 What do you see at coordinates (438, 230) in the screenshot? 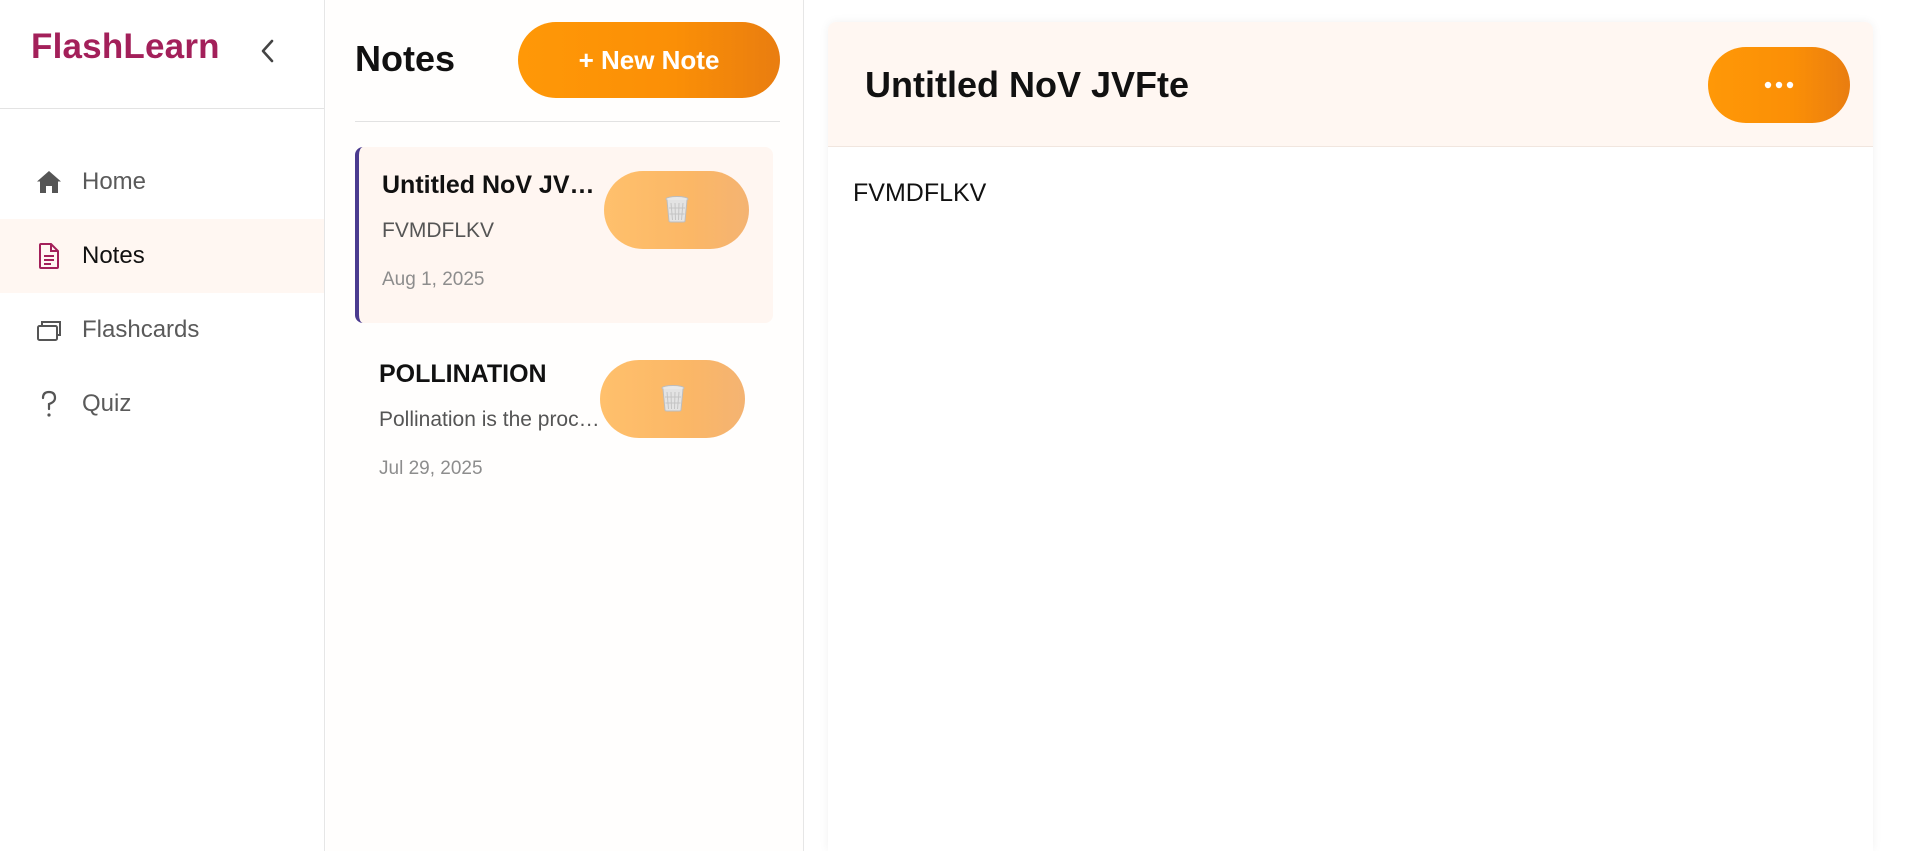
I see `note-preview: FVMDFLKV` at bounding box center [438, 230].